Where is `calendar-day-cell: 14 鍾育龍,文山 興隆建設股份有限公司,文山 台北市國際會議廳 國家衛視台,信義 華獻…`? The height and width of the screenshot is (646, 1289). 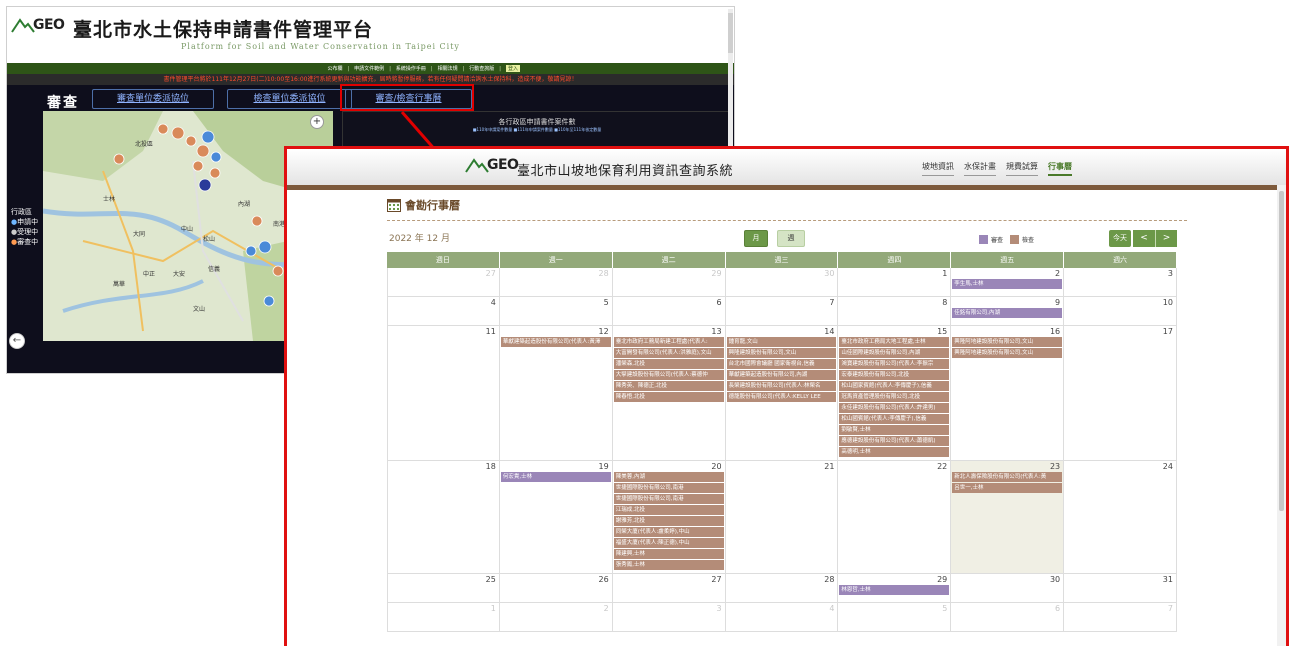 calendar-day-cell: 14 鍾育龍,文山 興隆建設股份有限公司,文山 台北市國際會議廳 國家衛視台,信義 華獻… is located at coordinates (782, 393).